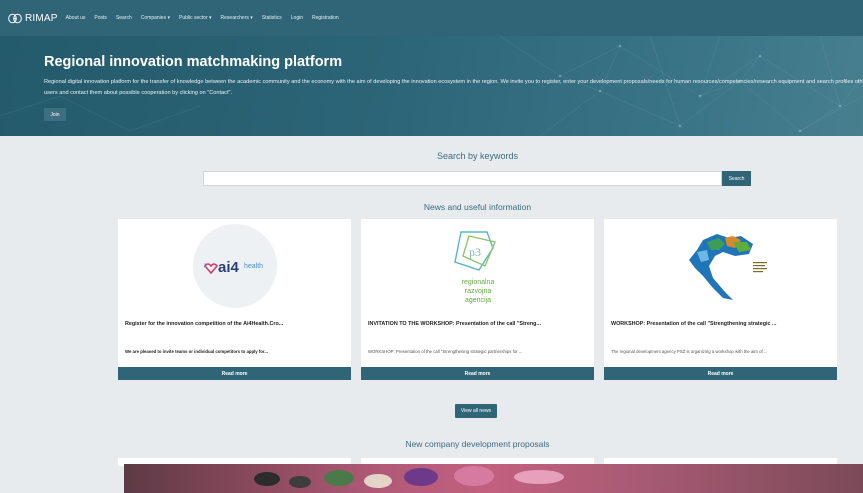 Image resolution: width=863 pixels, height=493 pixels. I want to click on nav-statistics: Statistics, so click(272, 18).